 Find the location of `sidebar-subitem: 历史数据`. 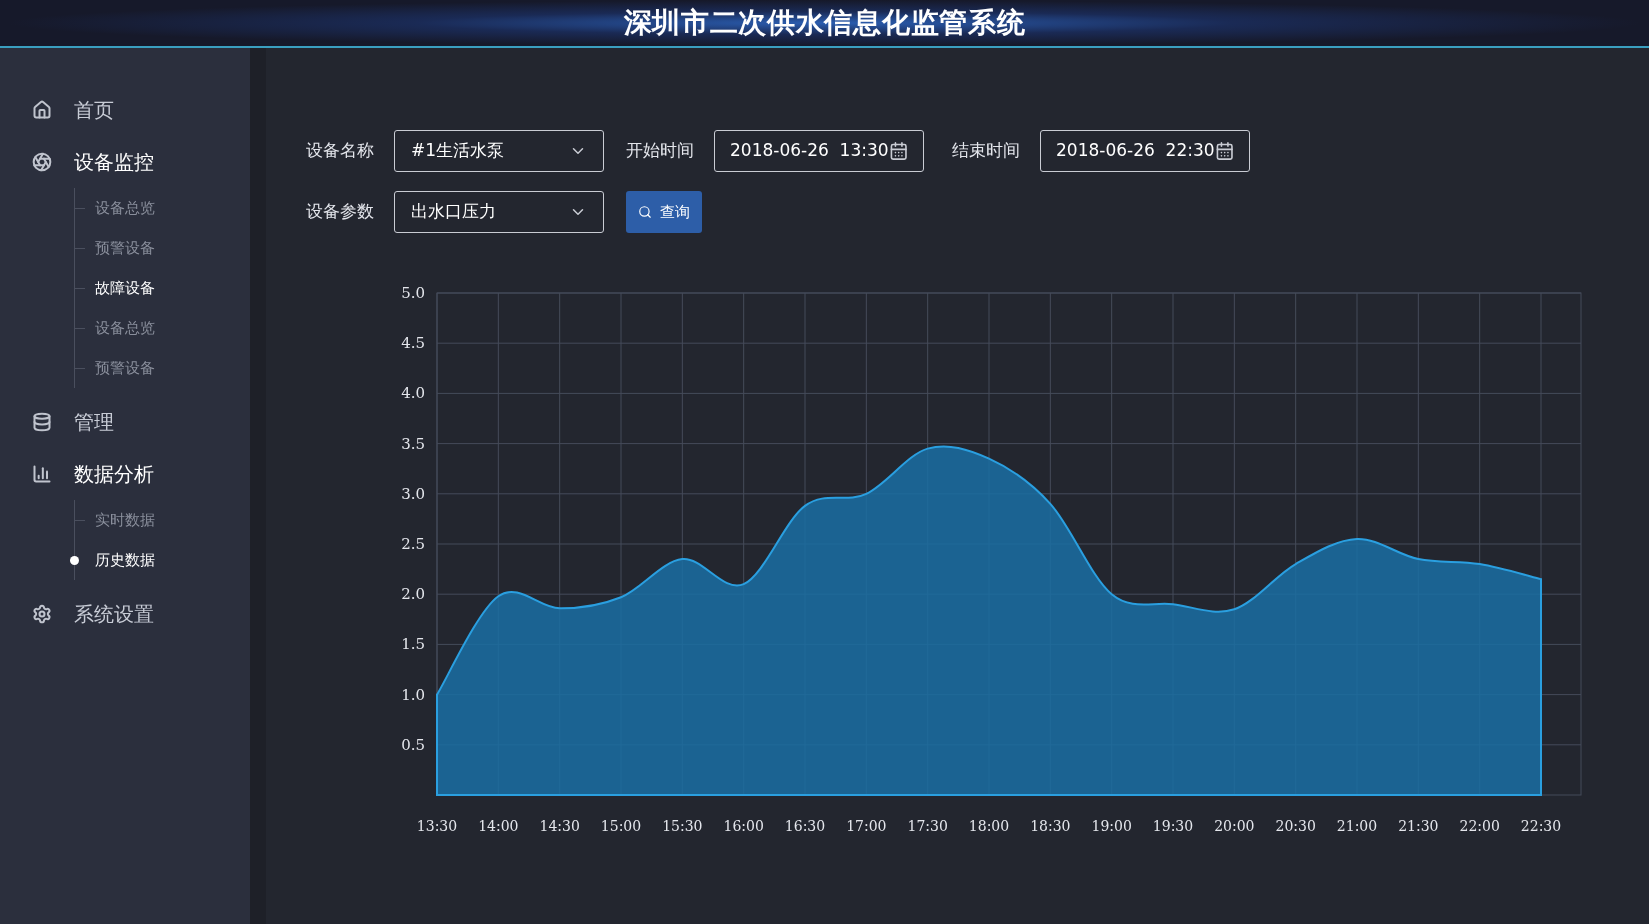

sidebar-subitem: 历史数据 is located at coordinates (125, 560).